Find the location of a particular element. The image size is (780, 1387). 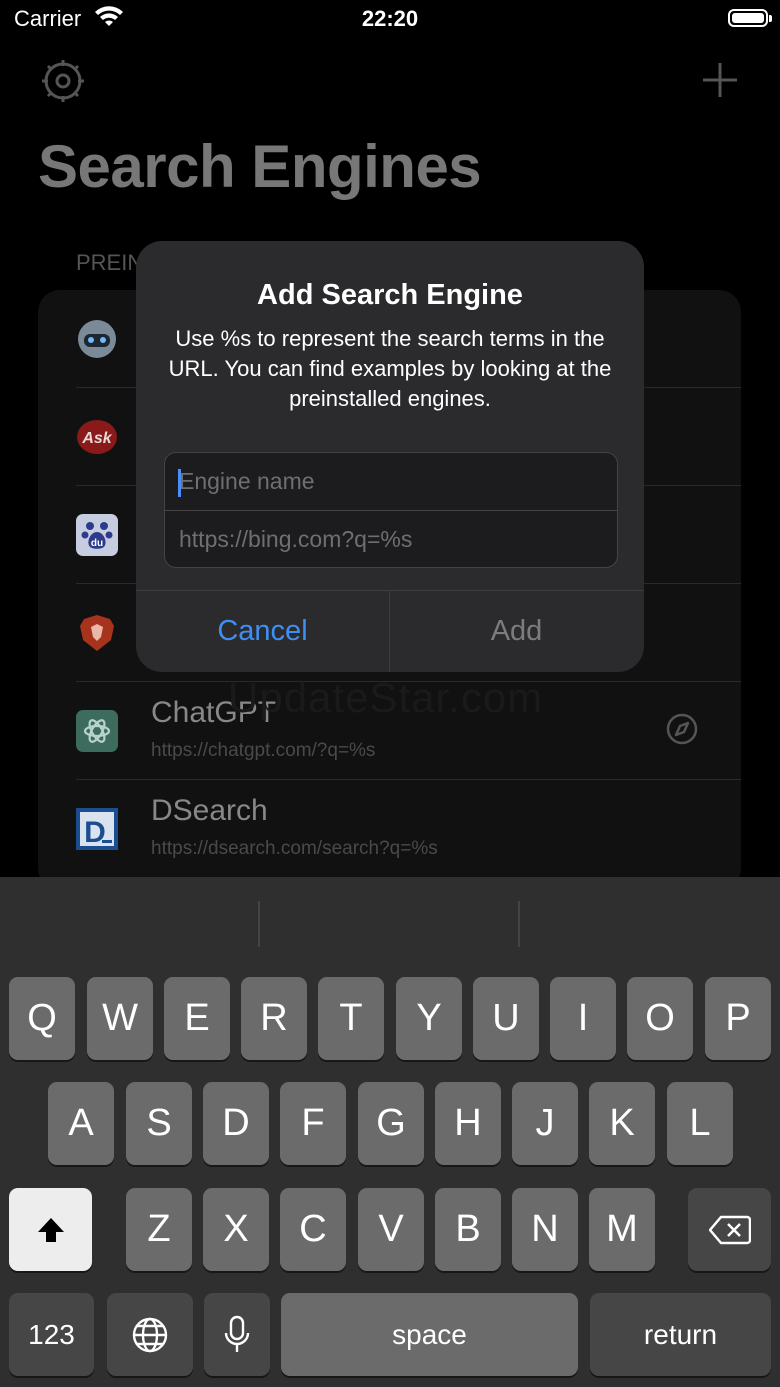

dialog-fields is located at coordinates (391, 510).